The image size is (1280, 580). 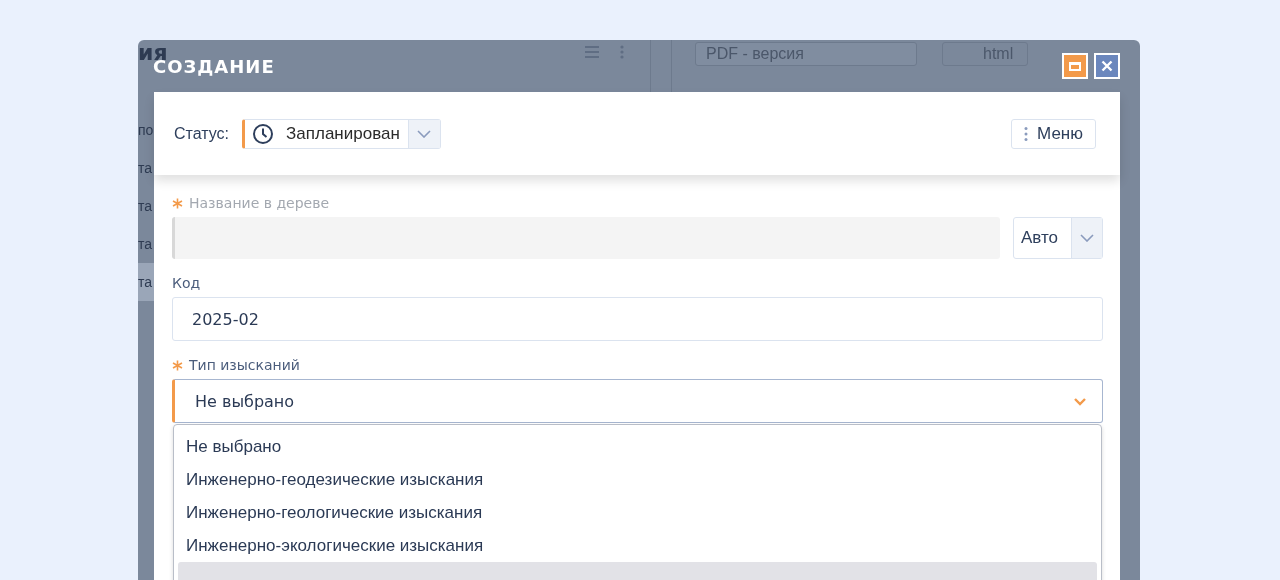 I want to click on dropdown-option: Не выбрано, so click(x=637, y=446).